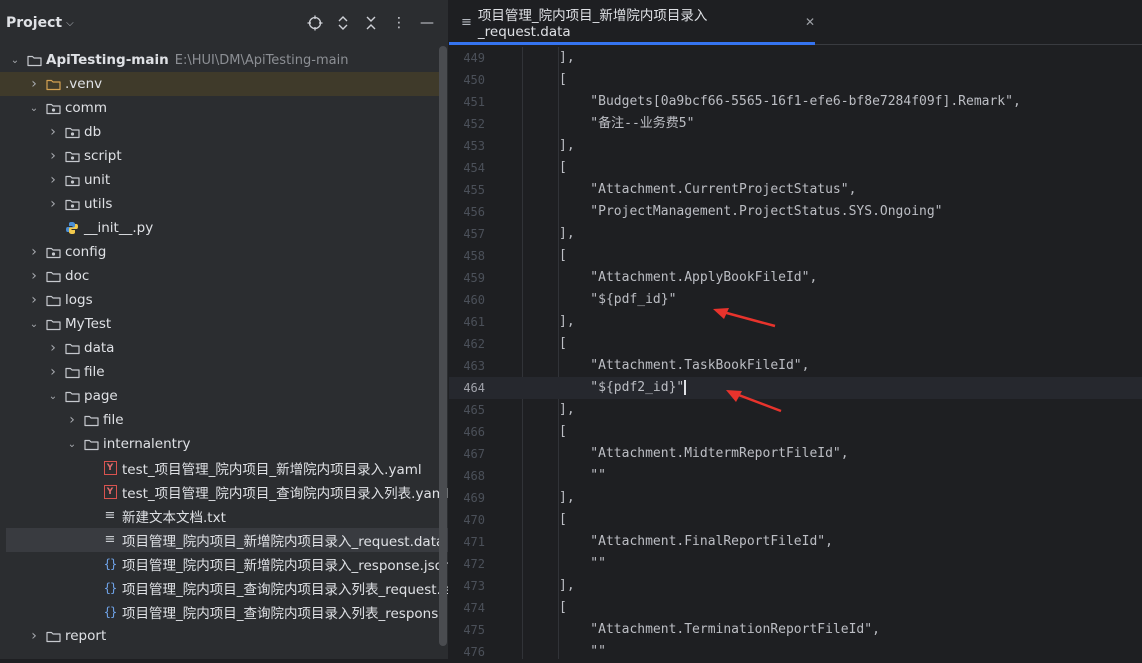 This screenshot has width=1142, height=663. What do you see at coordinates (371, 23) in the screenshot?
I see `close-all-icon` at bounding box center [371, 23].